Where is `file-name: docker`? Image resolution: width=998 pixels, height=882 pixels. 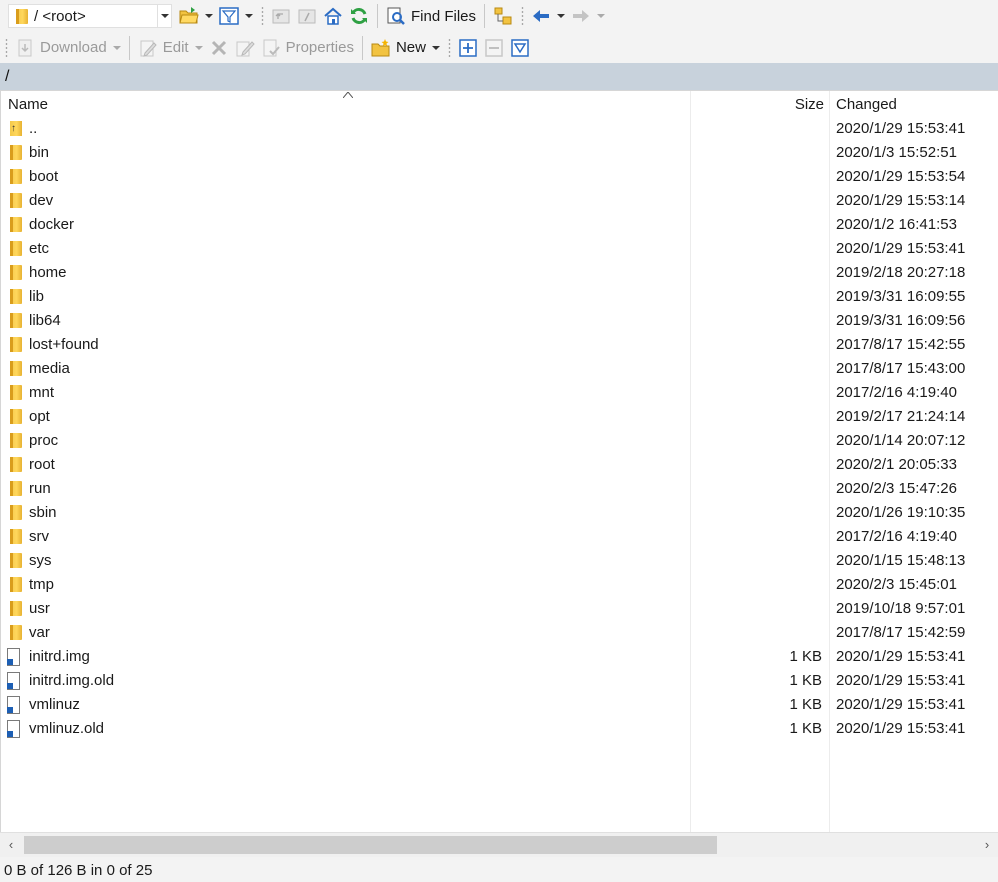 file-name: docker is located at coordinates (52, 224).